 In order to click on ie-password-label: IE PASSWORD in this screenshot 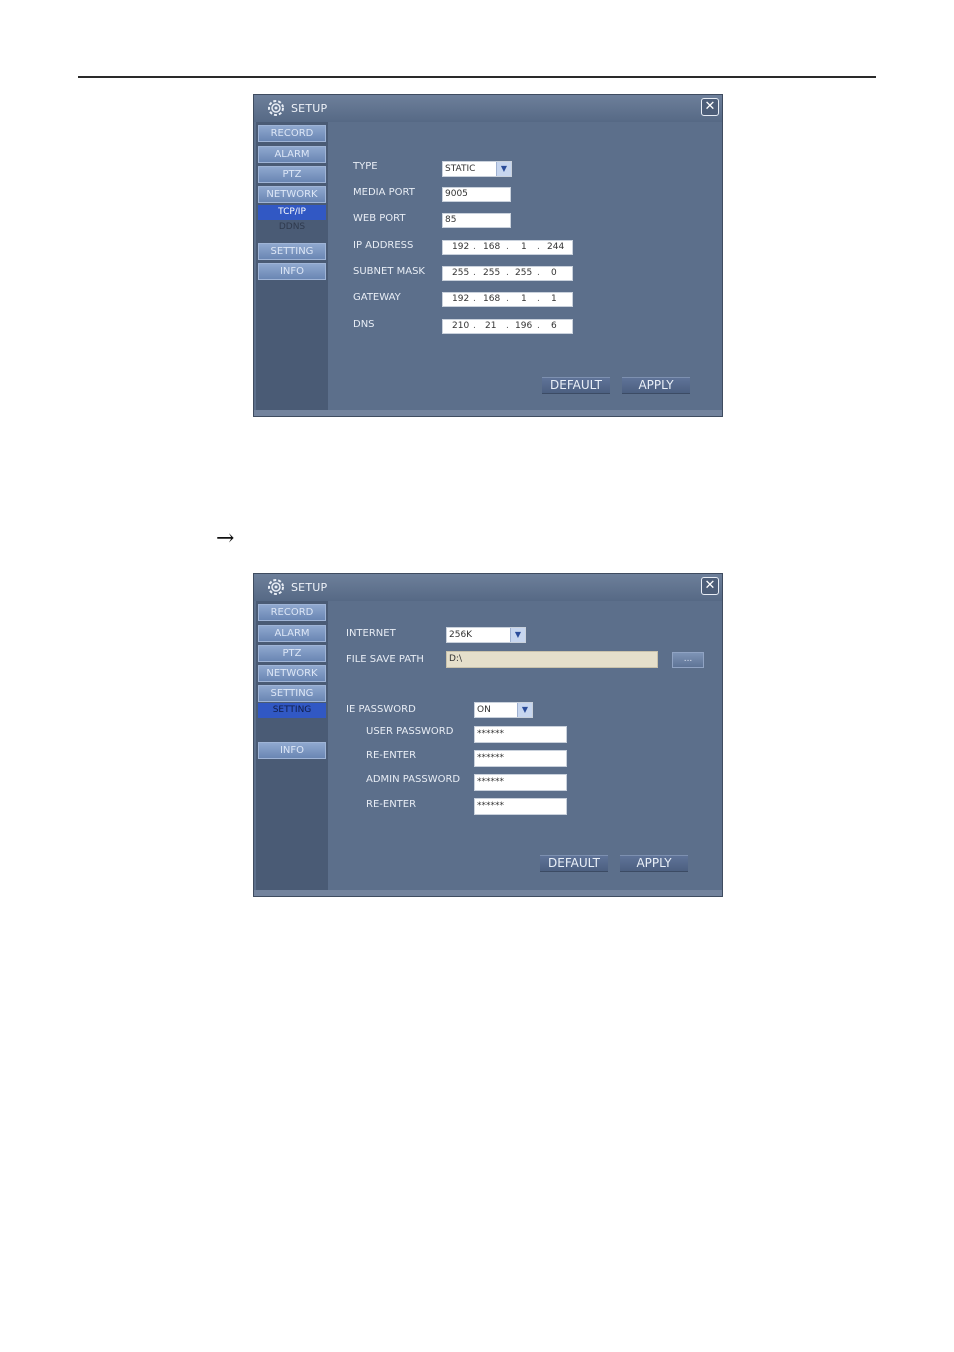, I will do `click(381, 709)`.